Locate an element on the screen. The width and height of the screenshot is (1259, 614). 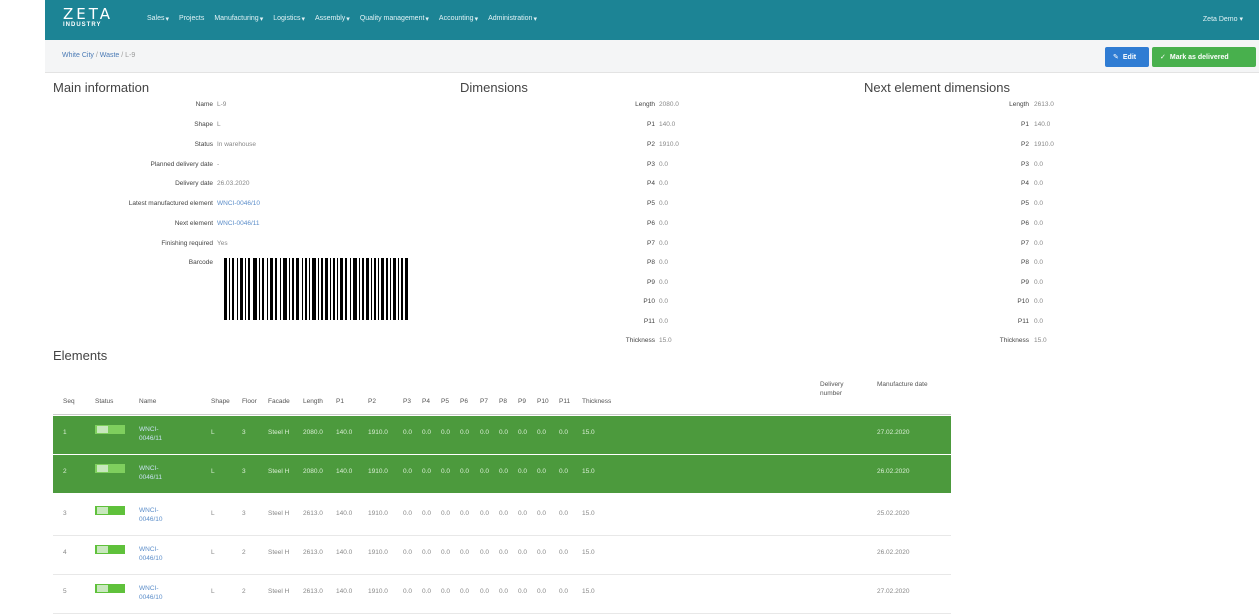
col-p4: P4 is located at coordinates (426, 401).